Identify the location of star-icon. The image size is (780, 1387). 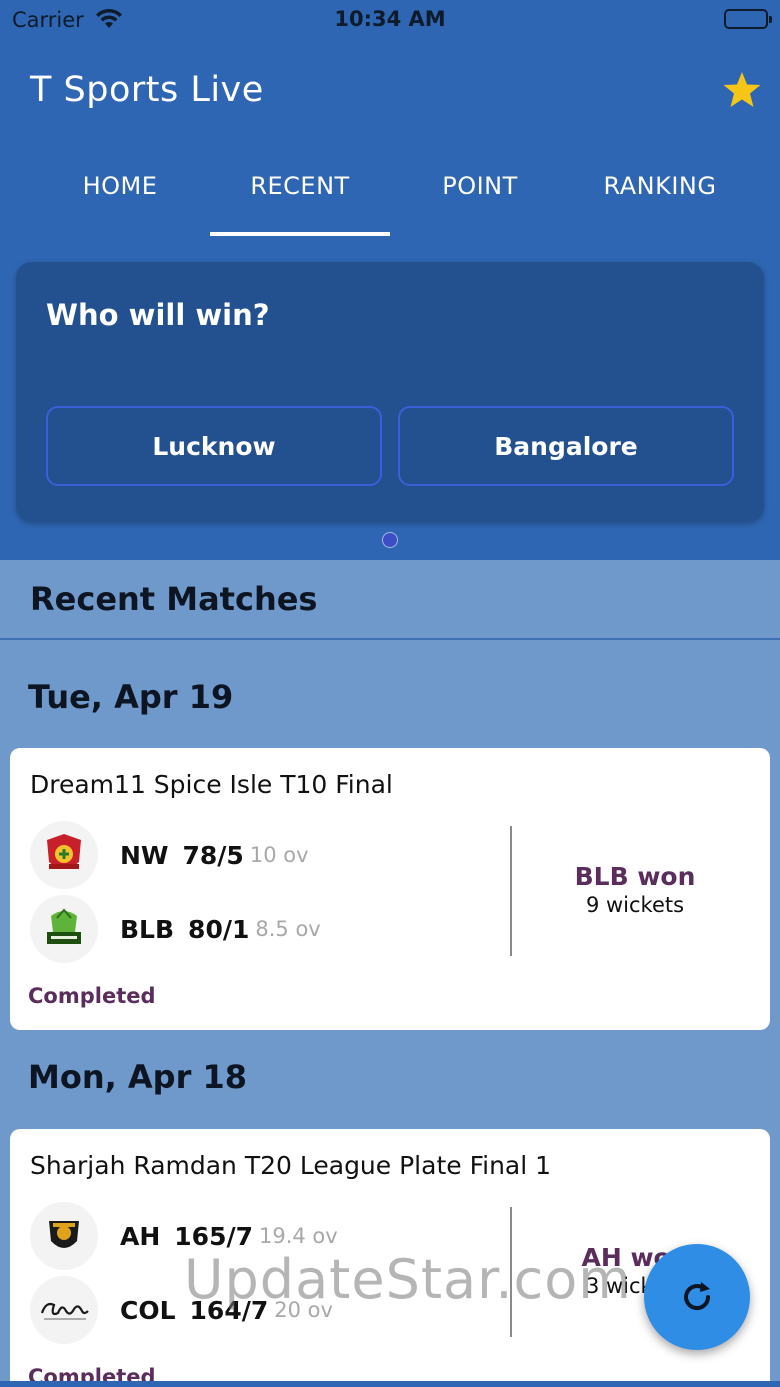
(742, 90).